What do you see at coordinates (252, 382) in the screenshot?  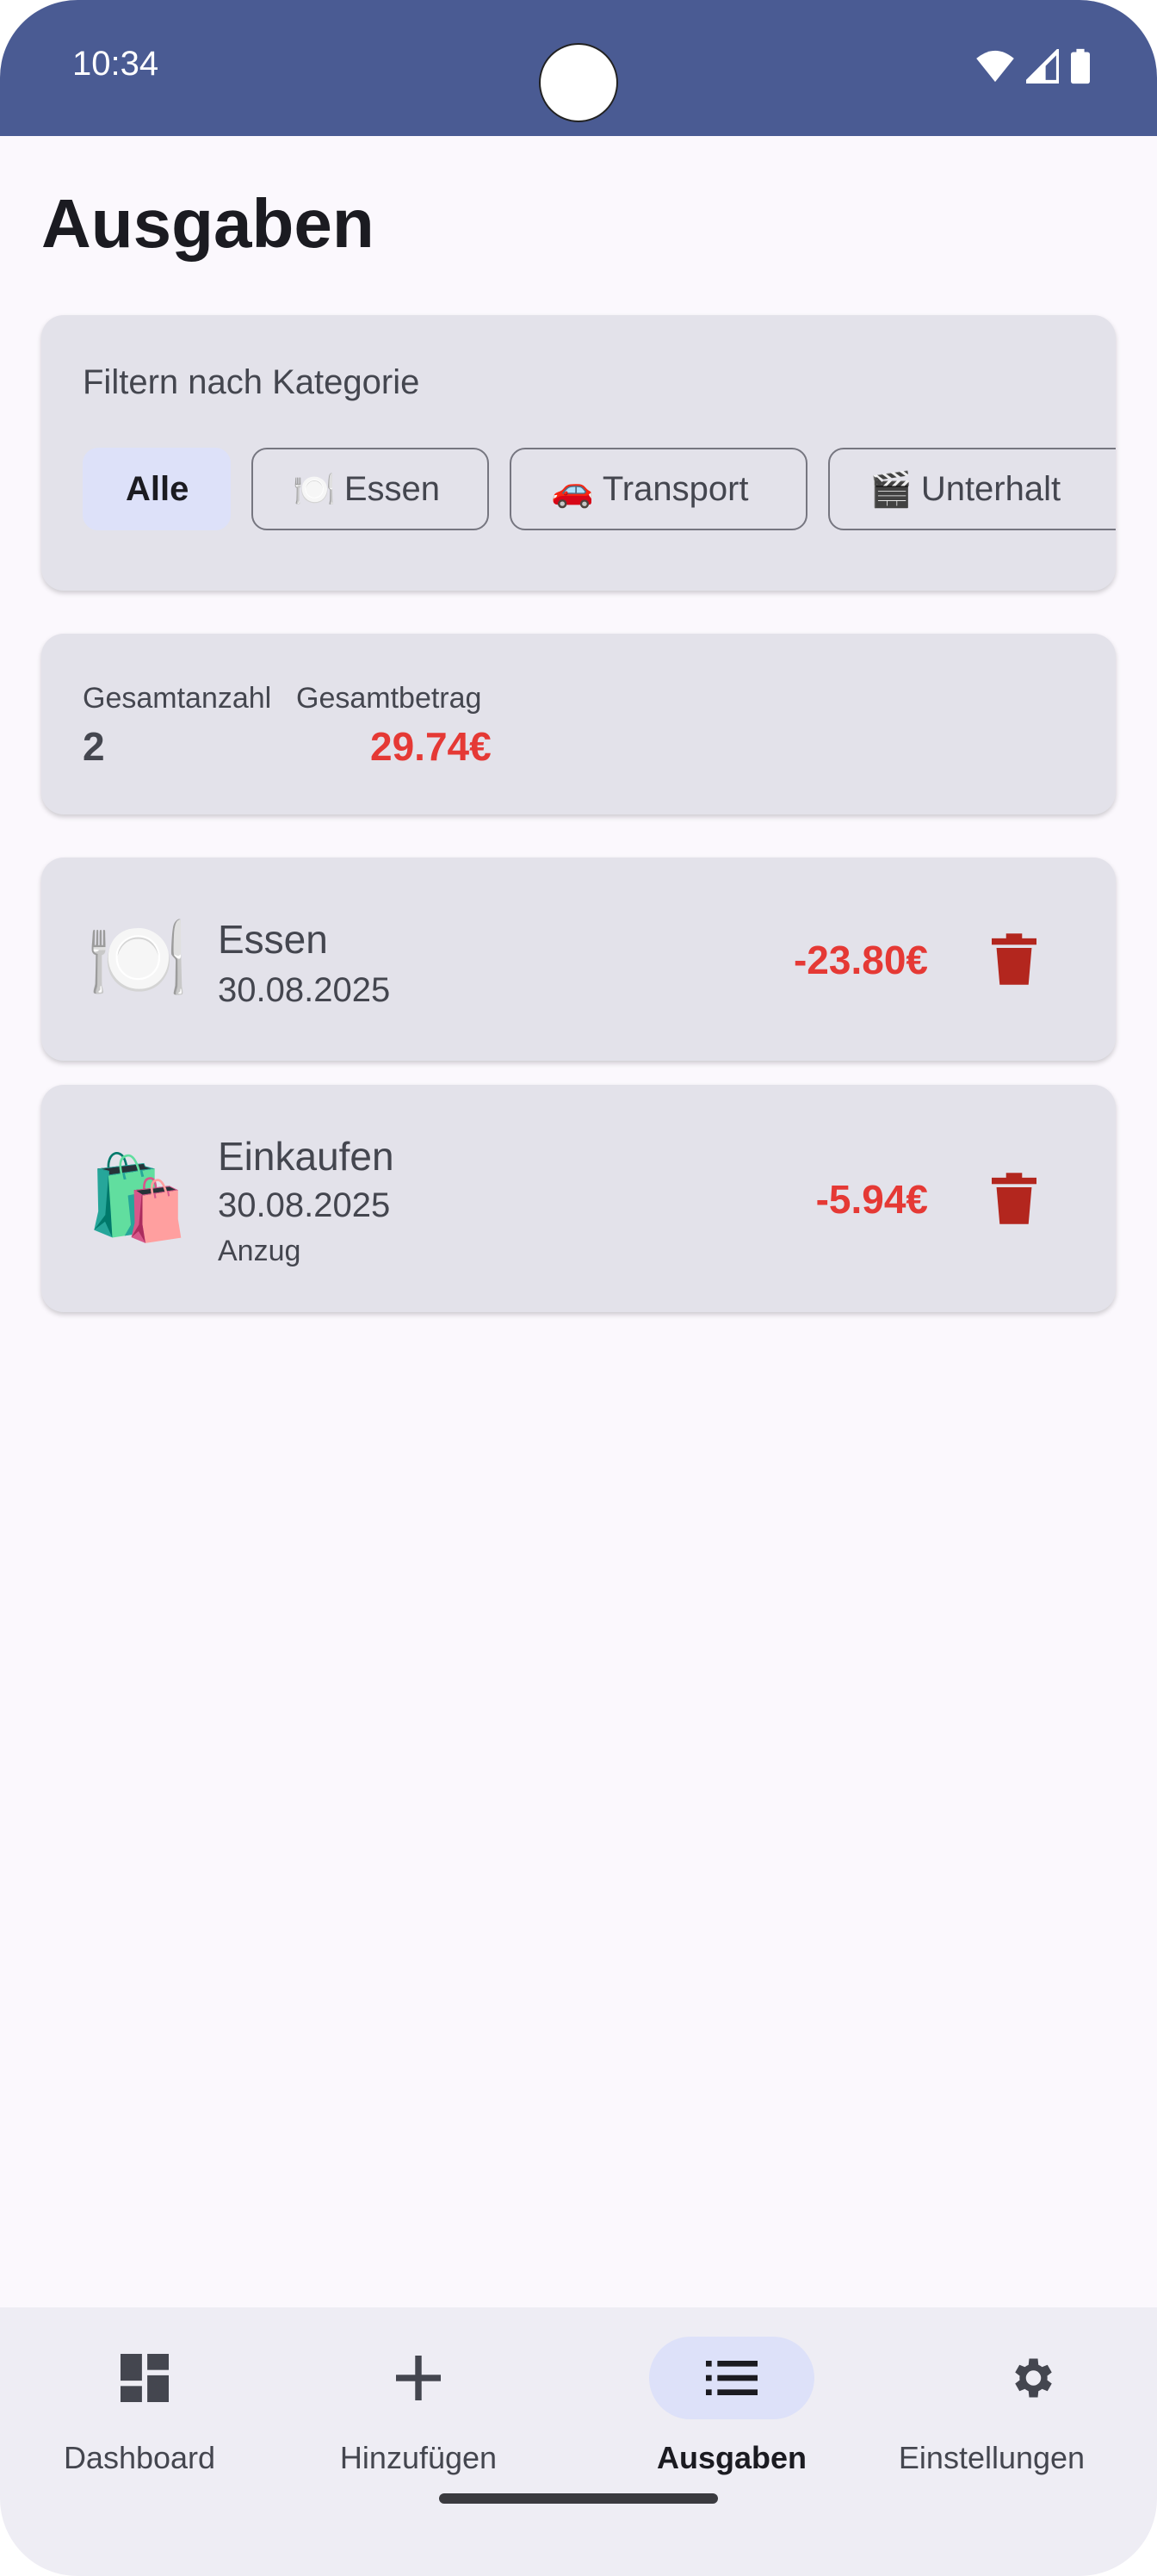 I see `filter-label: Filtern nach Kategorie` at bounding box center [252, 382].